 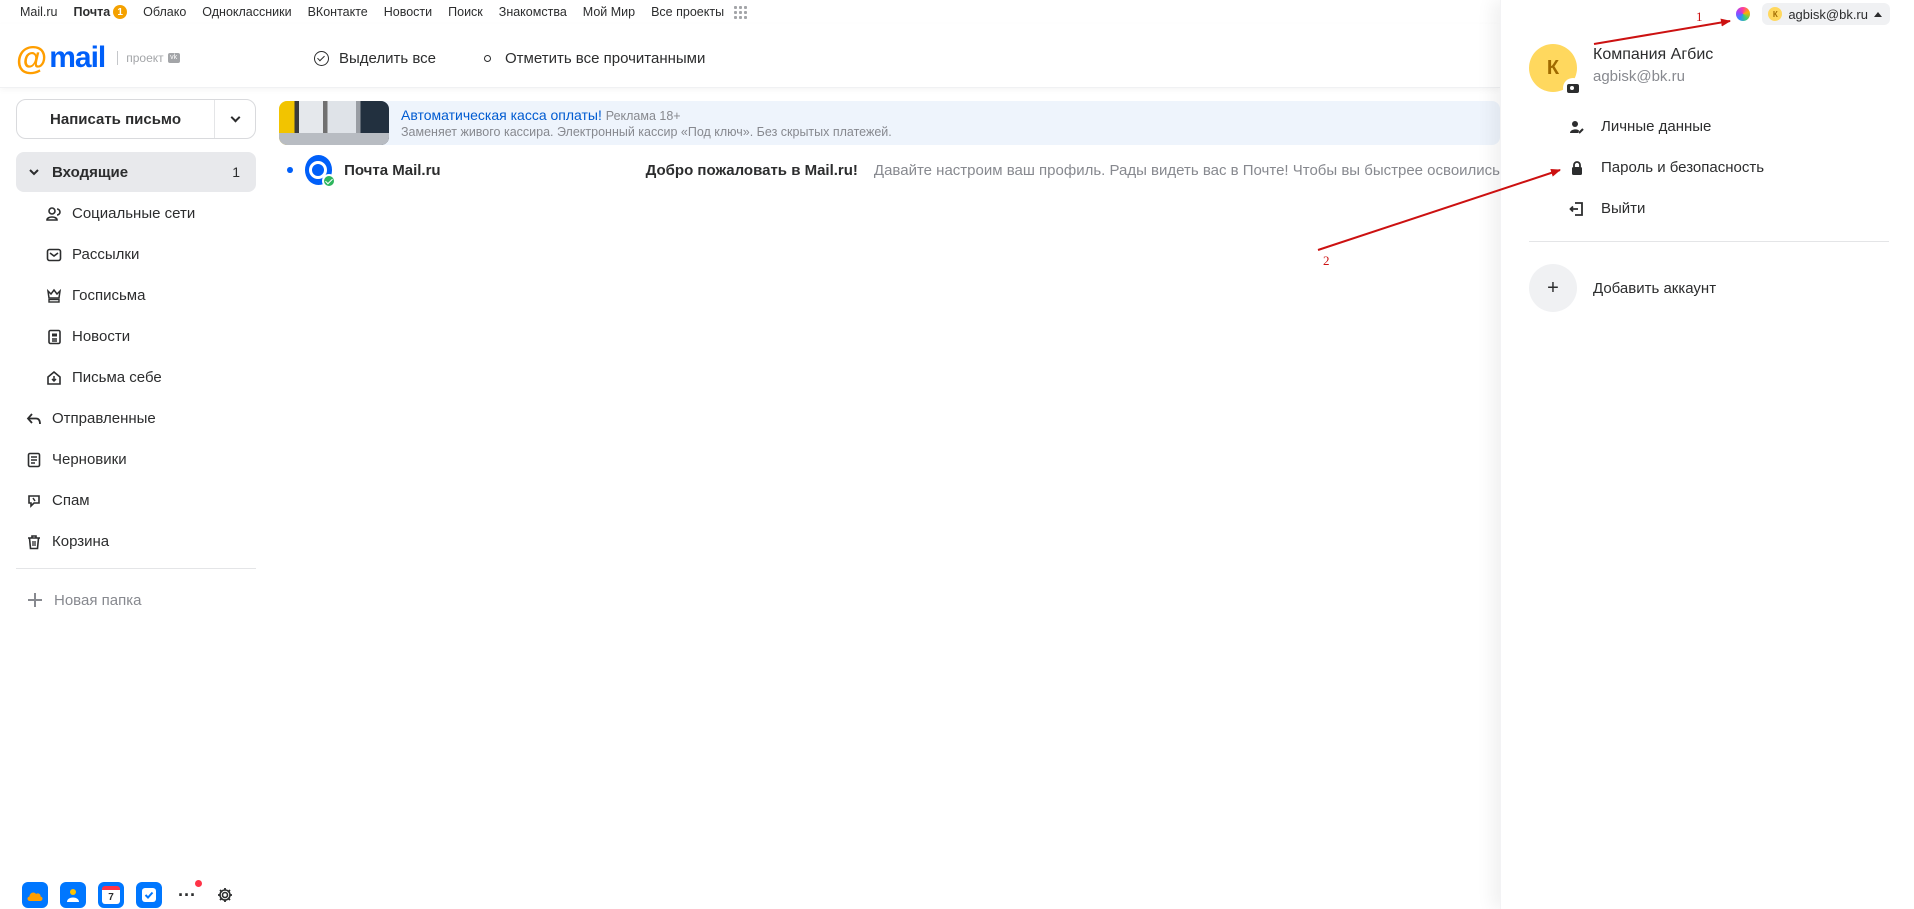 What do you see at coordinates (1577, 127) in the screenshot?
I see `user-edit-icon` at bounding box center [1577, 127].